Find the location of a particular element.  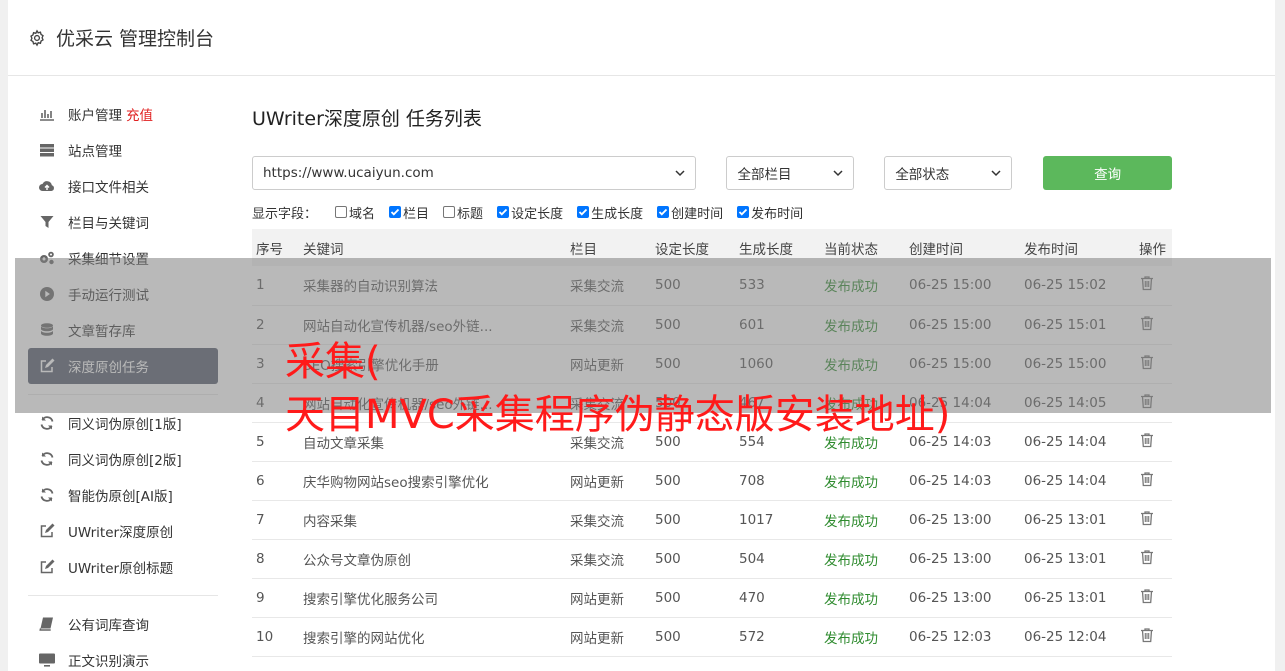

overlay-line-2: 天目MVC采集程序伪静态版安装地址) is located at coordinates (618, 415).